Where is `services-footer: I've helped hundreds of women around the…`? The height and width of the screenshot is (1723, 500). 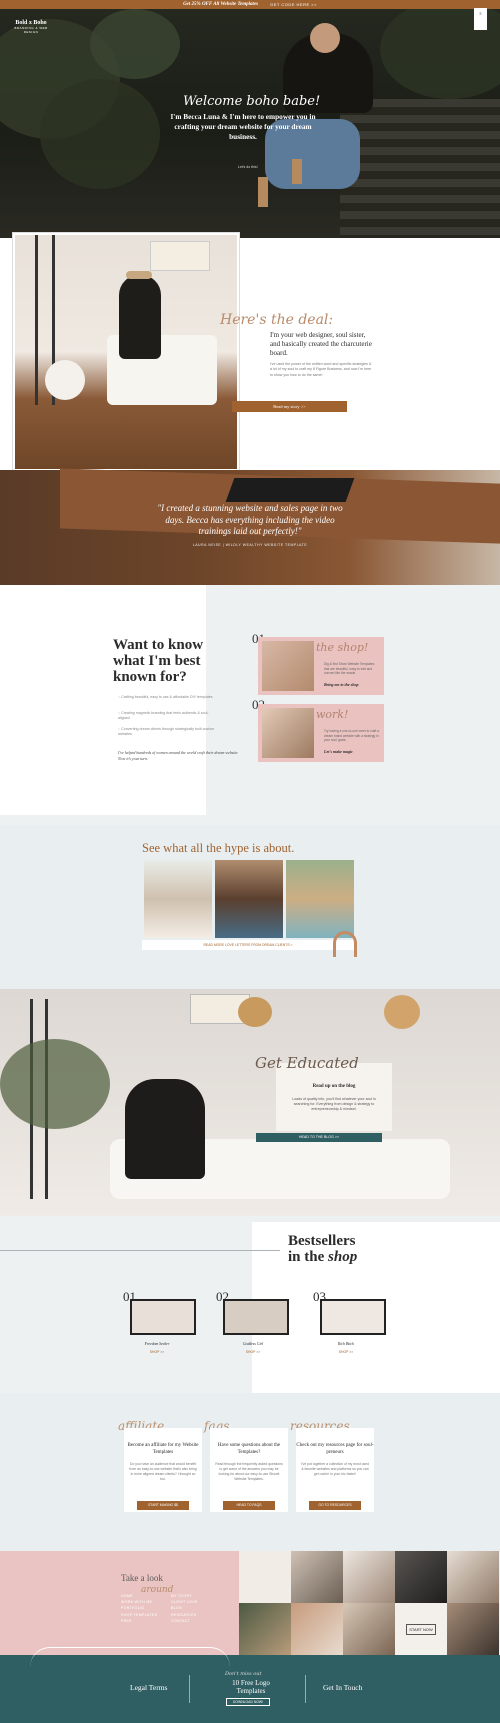
services-footer: I've helped hundreds of women around the… is located at coordinates (178, 755).